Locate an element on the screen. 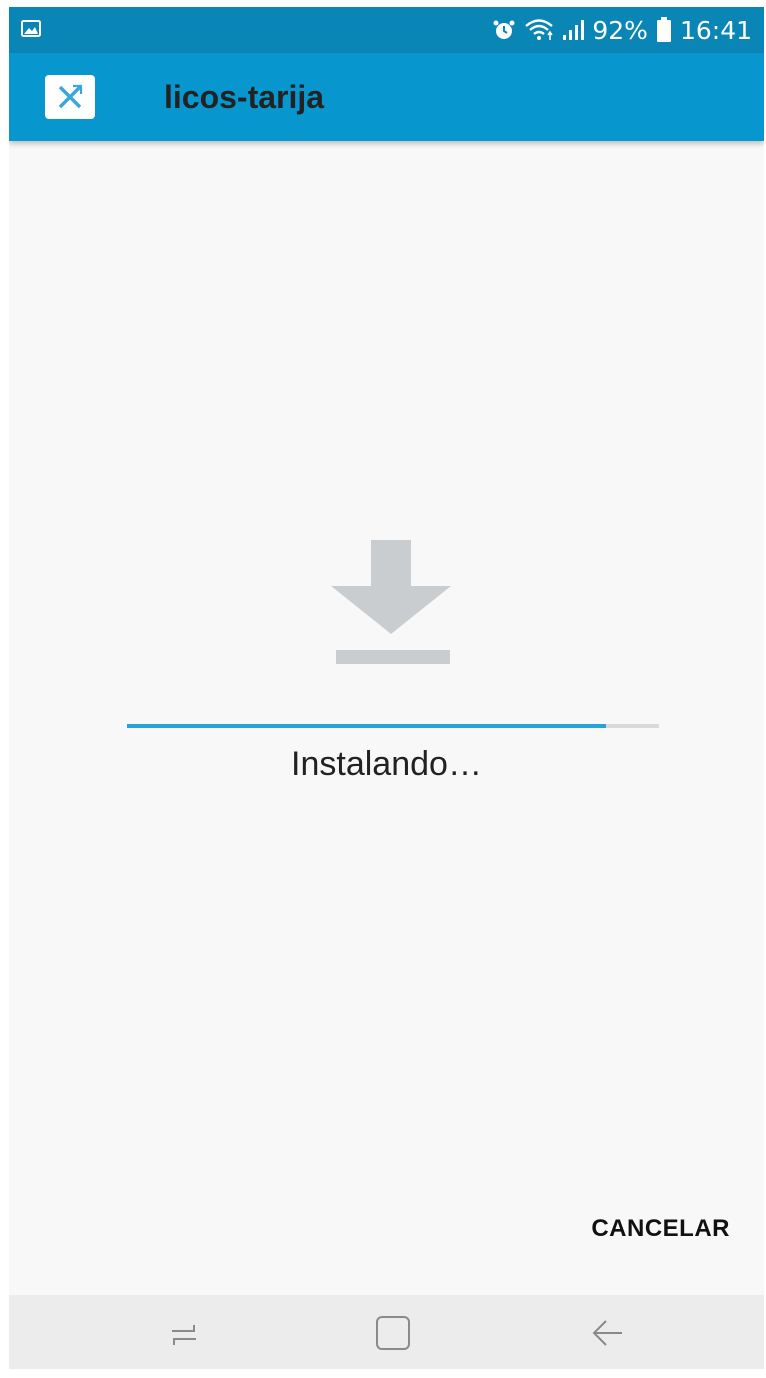  back-icon is located at coordinates (608, 1333).